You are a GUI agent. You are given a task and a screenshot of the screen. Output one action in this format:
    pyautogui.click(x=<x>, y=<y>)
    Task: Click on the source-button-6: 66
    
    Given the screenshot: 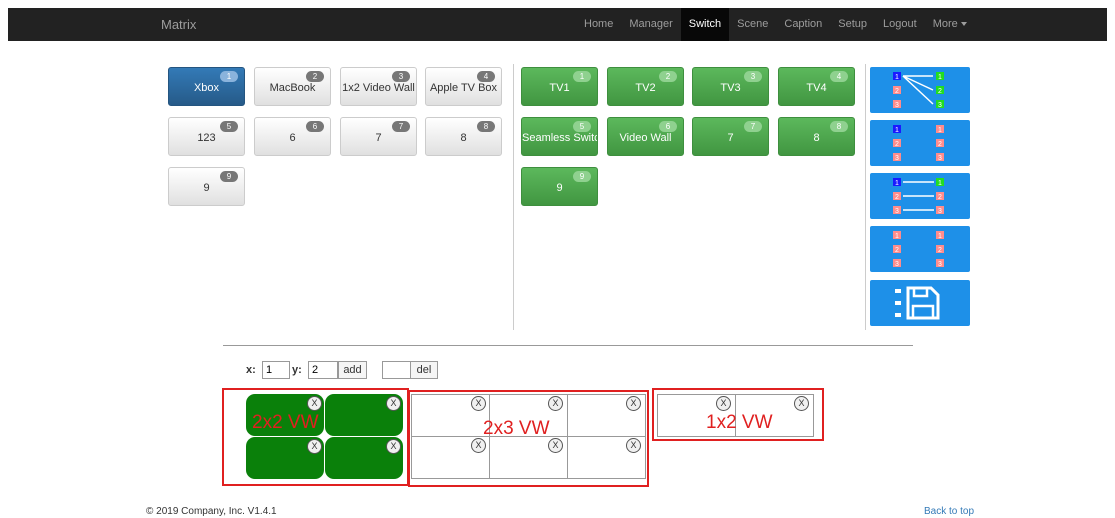 What is the action you would take?
    pyautogui.click(x=292, y=136)
    